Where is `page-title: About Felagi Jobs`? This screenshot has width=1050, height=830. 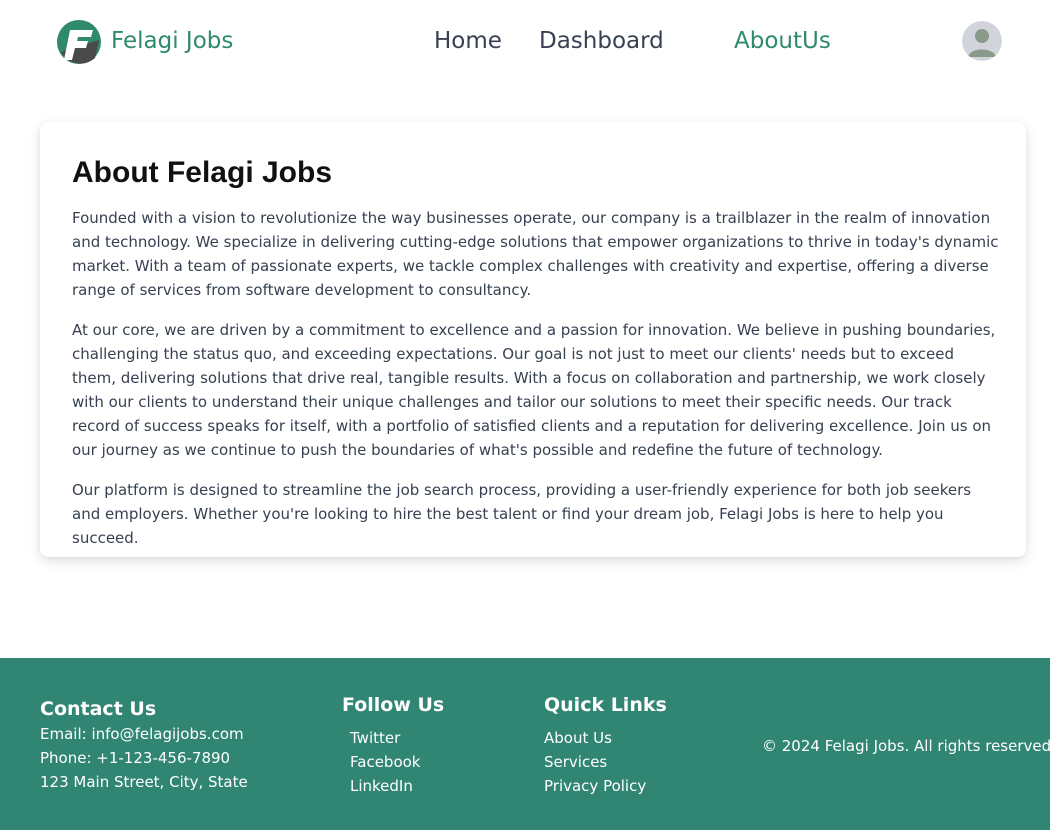 page-title: About Felagi Jobs is located at coordinates (202, 172).